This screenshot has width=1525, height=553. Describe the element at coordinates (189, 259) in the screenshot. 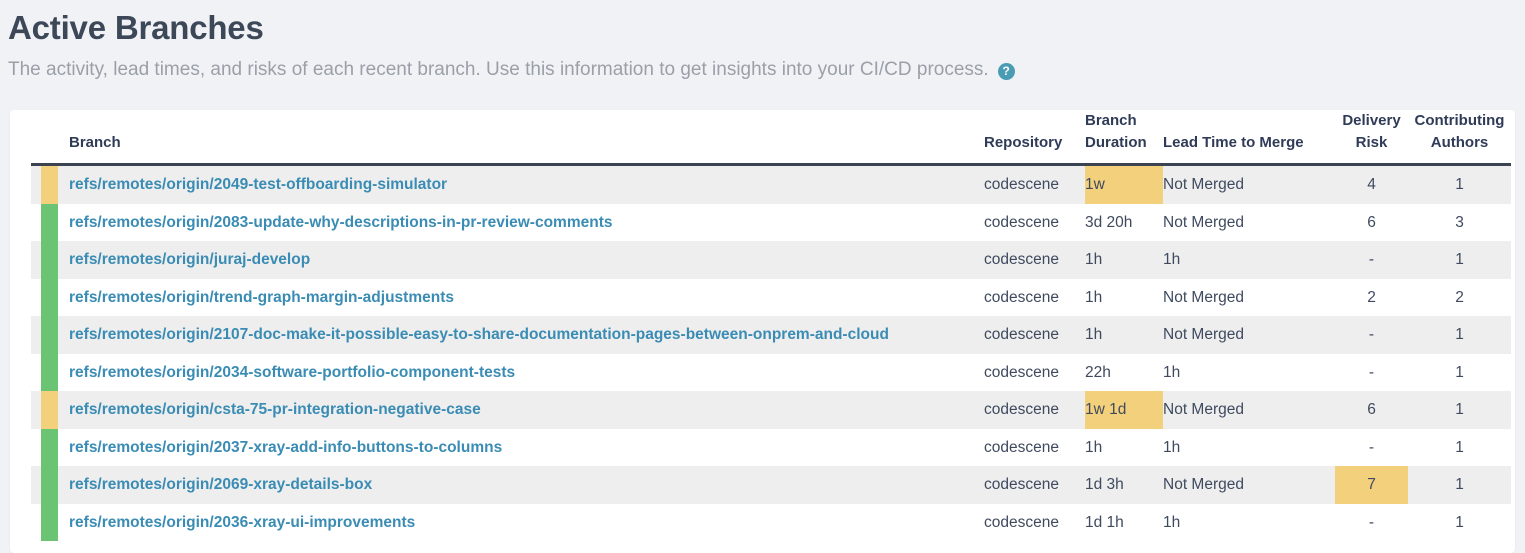

I see `branch-link: refs/remotes/origin/juraj-develop` at that location.